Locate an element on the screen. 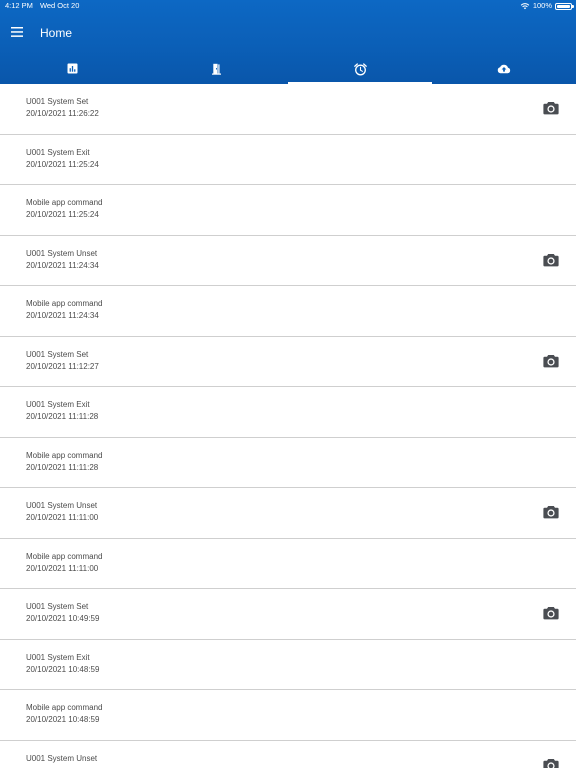  status-right: 100% is located at coordinates (547, 6).